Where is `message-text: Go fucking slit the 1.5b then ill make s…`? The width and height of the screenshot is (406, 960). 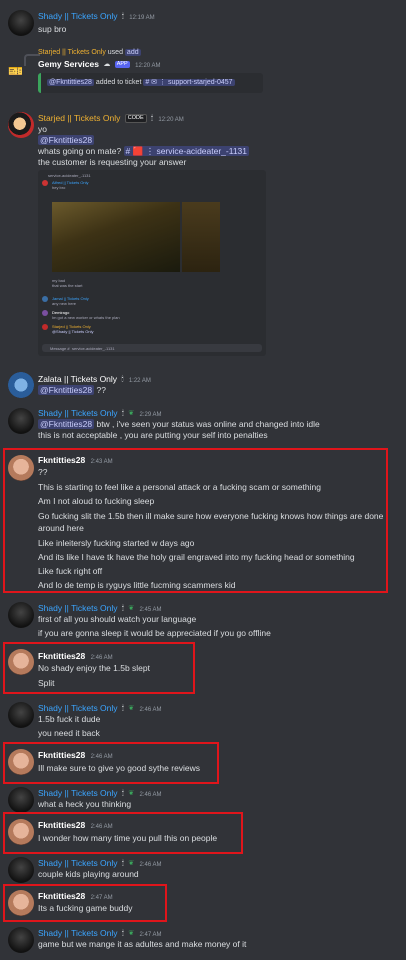
message-text: Go fucking slit the 1.5b then ill make s… is located at coordinates (211, 516).